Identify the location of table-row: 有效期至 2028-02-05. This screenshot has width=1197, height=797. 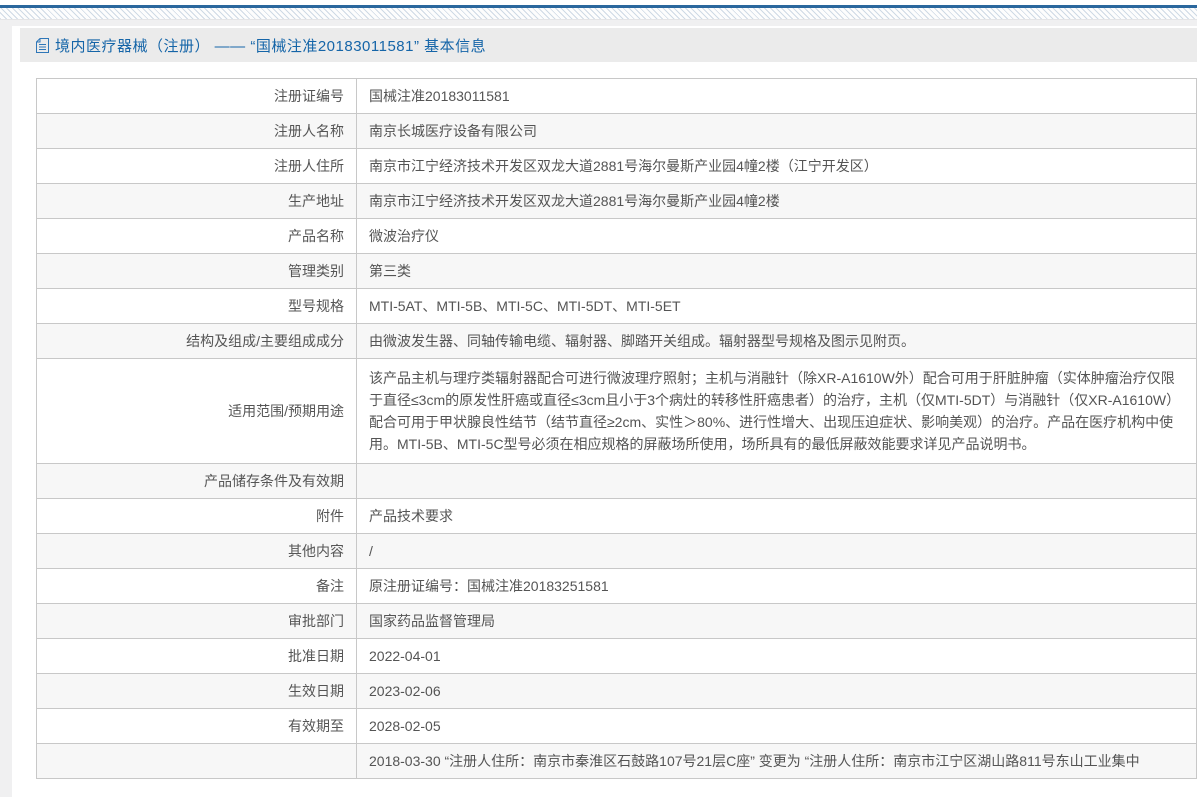
(616, 726).